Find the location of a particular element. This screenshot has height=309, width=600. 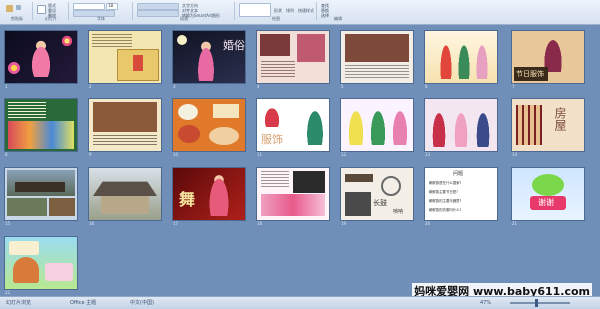

festival-photo is located at coordinates (41, 135).